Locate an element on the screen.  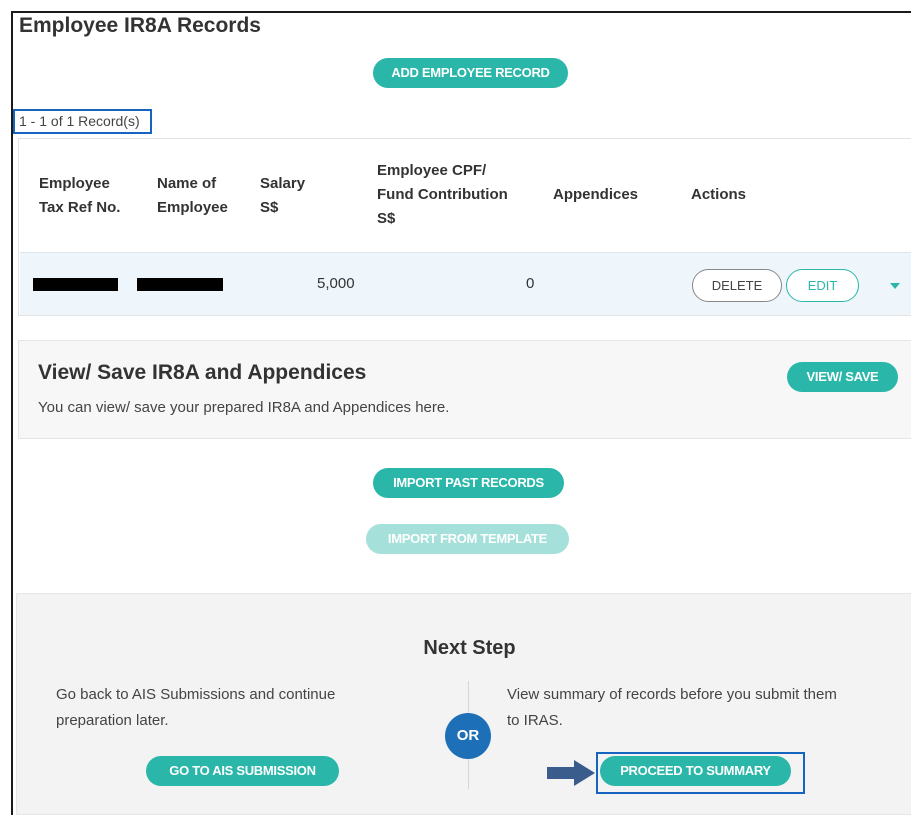
header-tax-ref-line2: Tax Ref No. is located at coordinates (80, 207).